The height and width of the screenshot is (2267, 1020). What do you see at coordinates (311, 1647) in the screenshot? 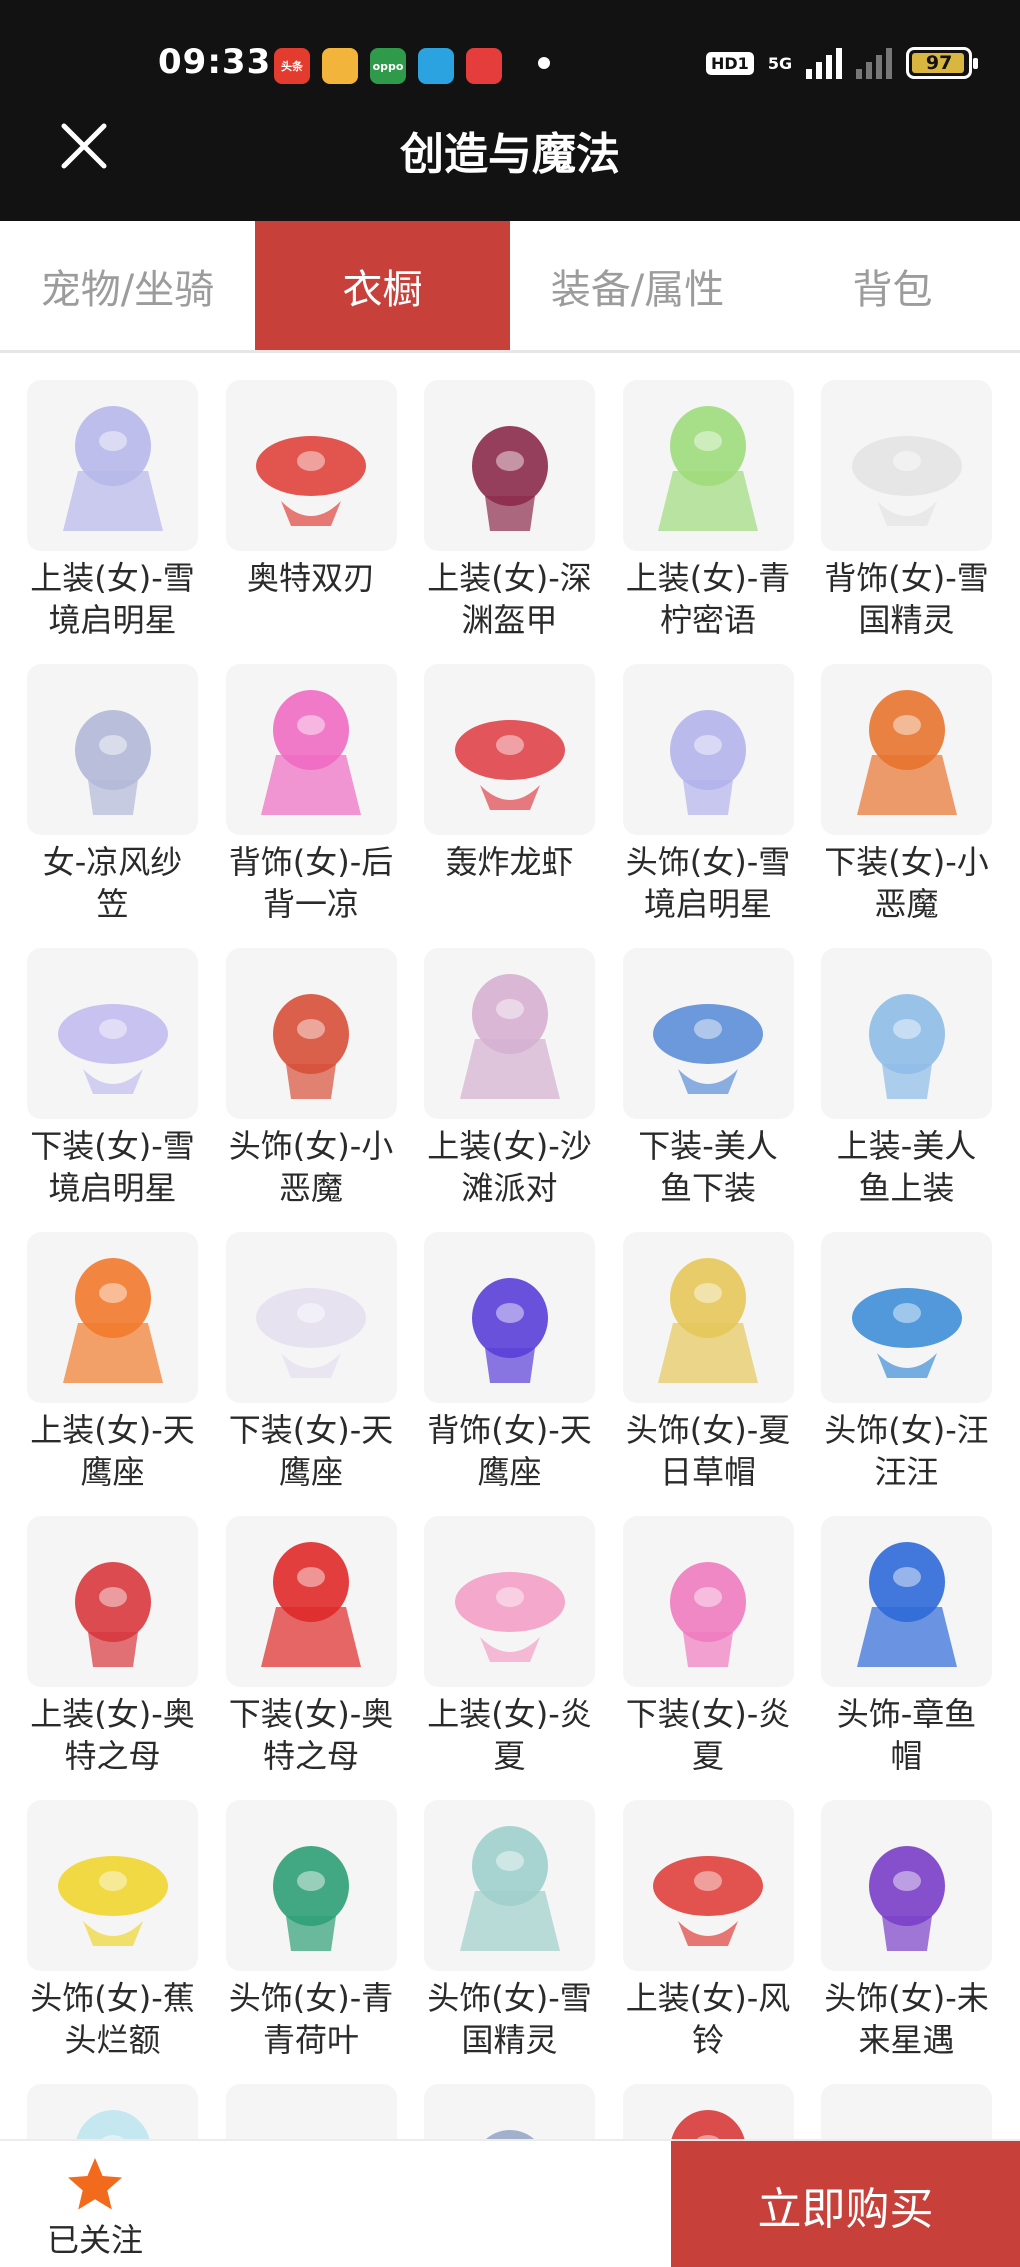
I see `wardrobe-item: 下装(女)-奥特之母` at bounding box center [311, 1647].